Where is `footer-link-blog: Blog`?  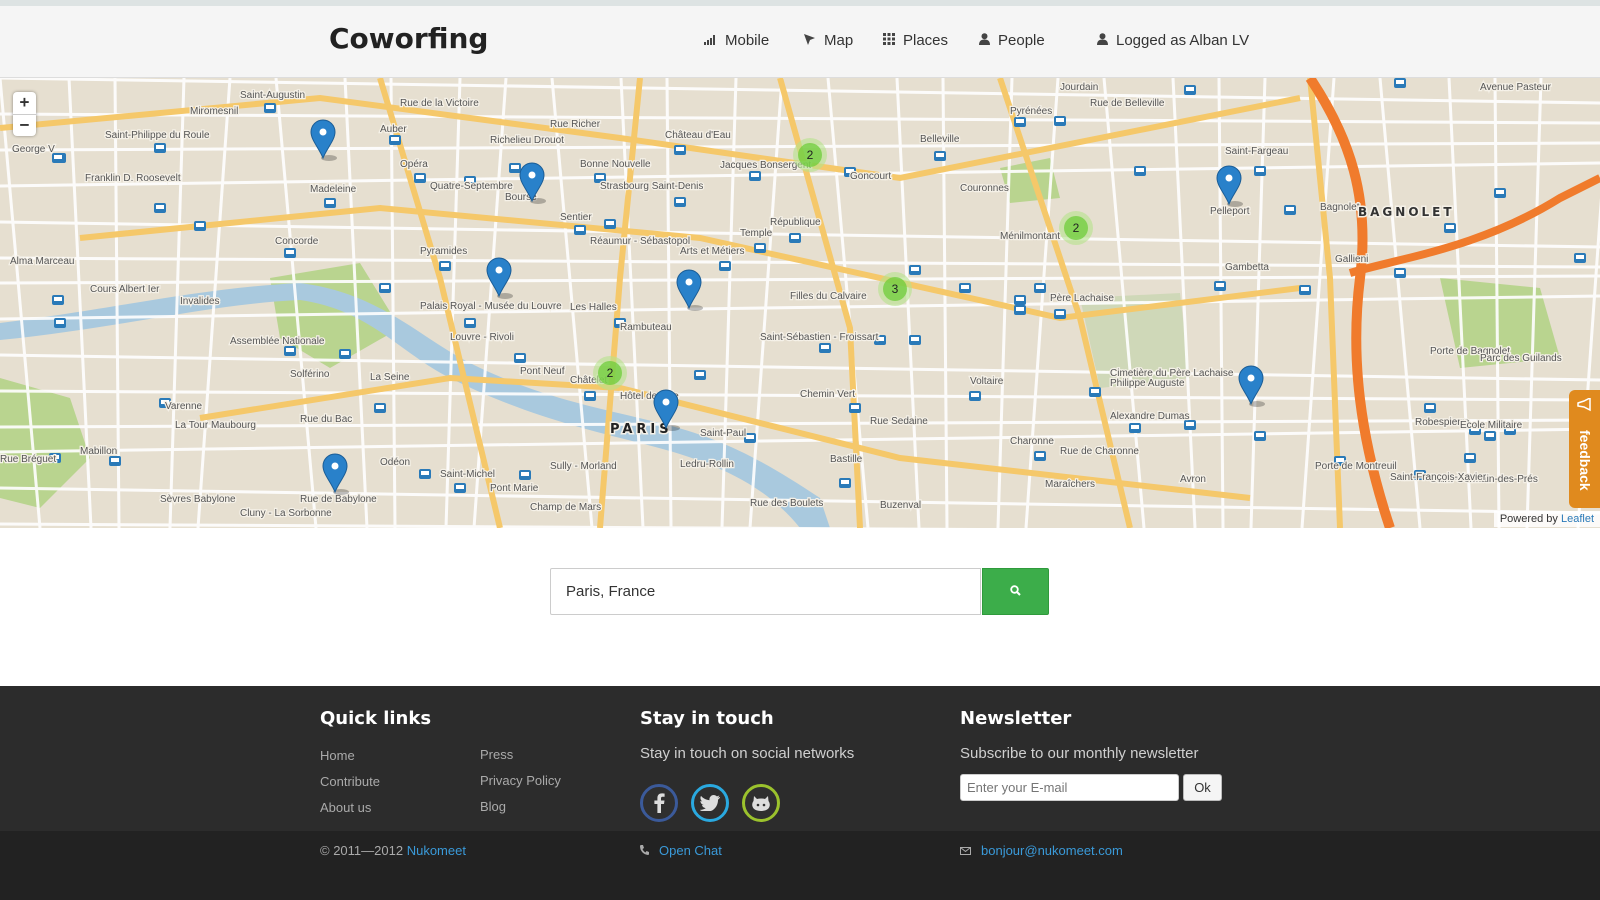 footer-link-blog: Blog is located at coordinates (493, 806).